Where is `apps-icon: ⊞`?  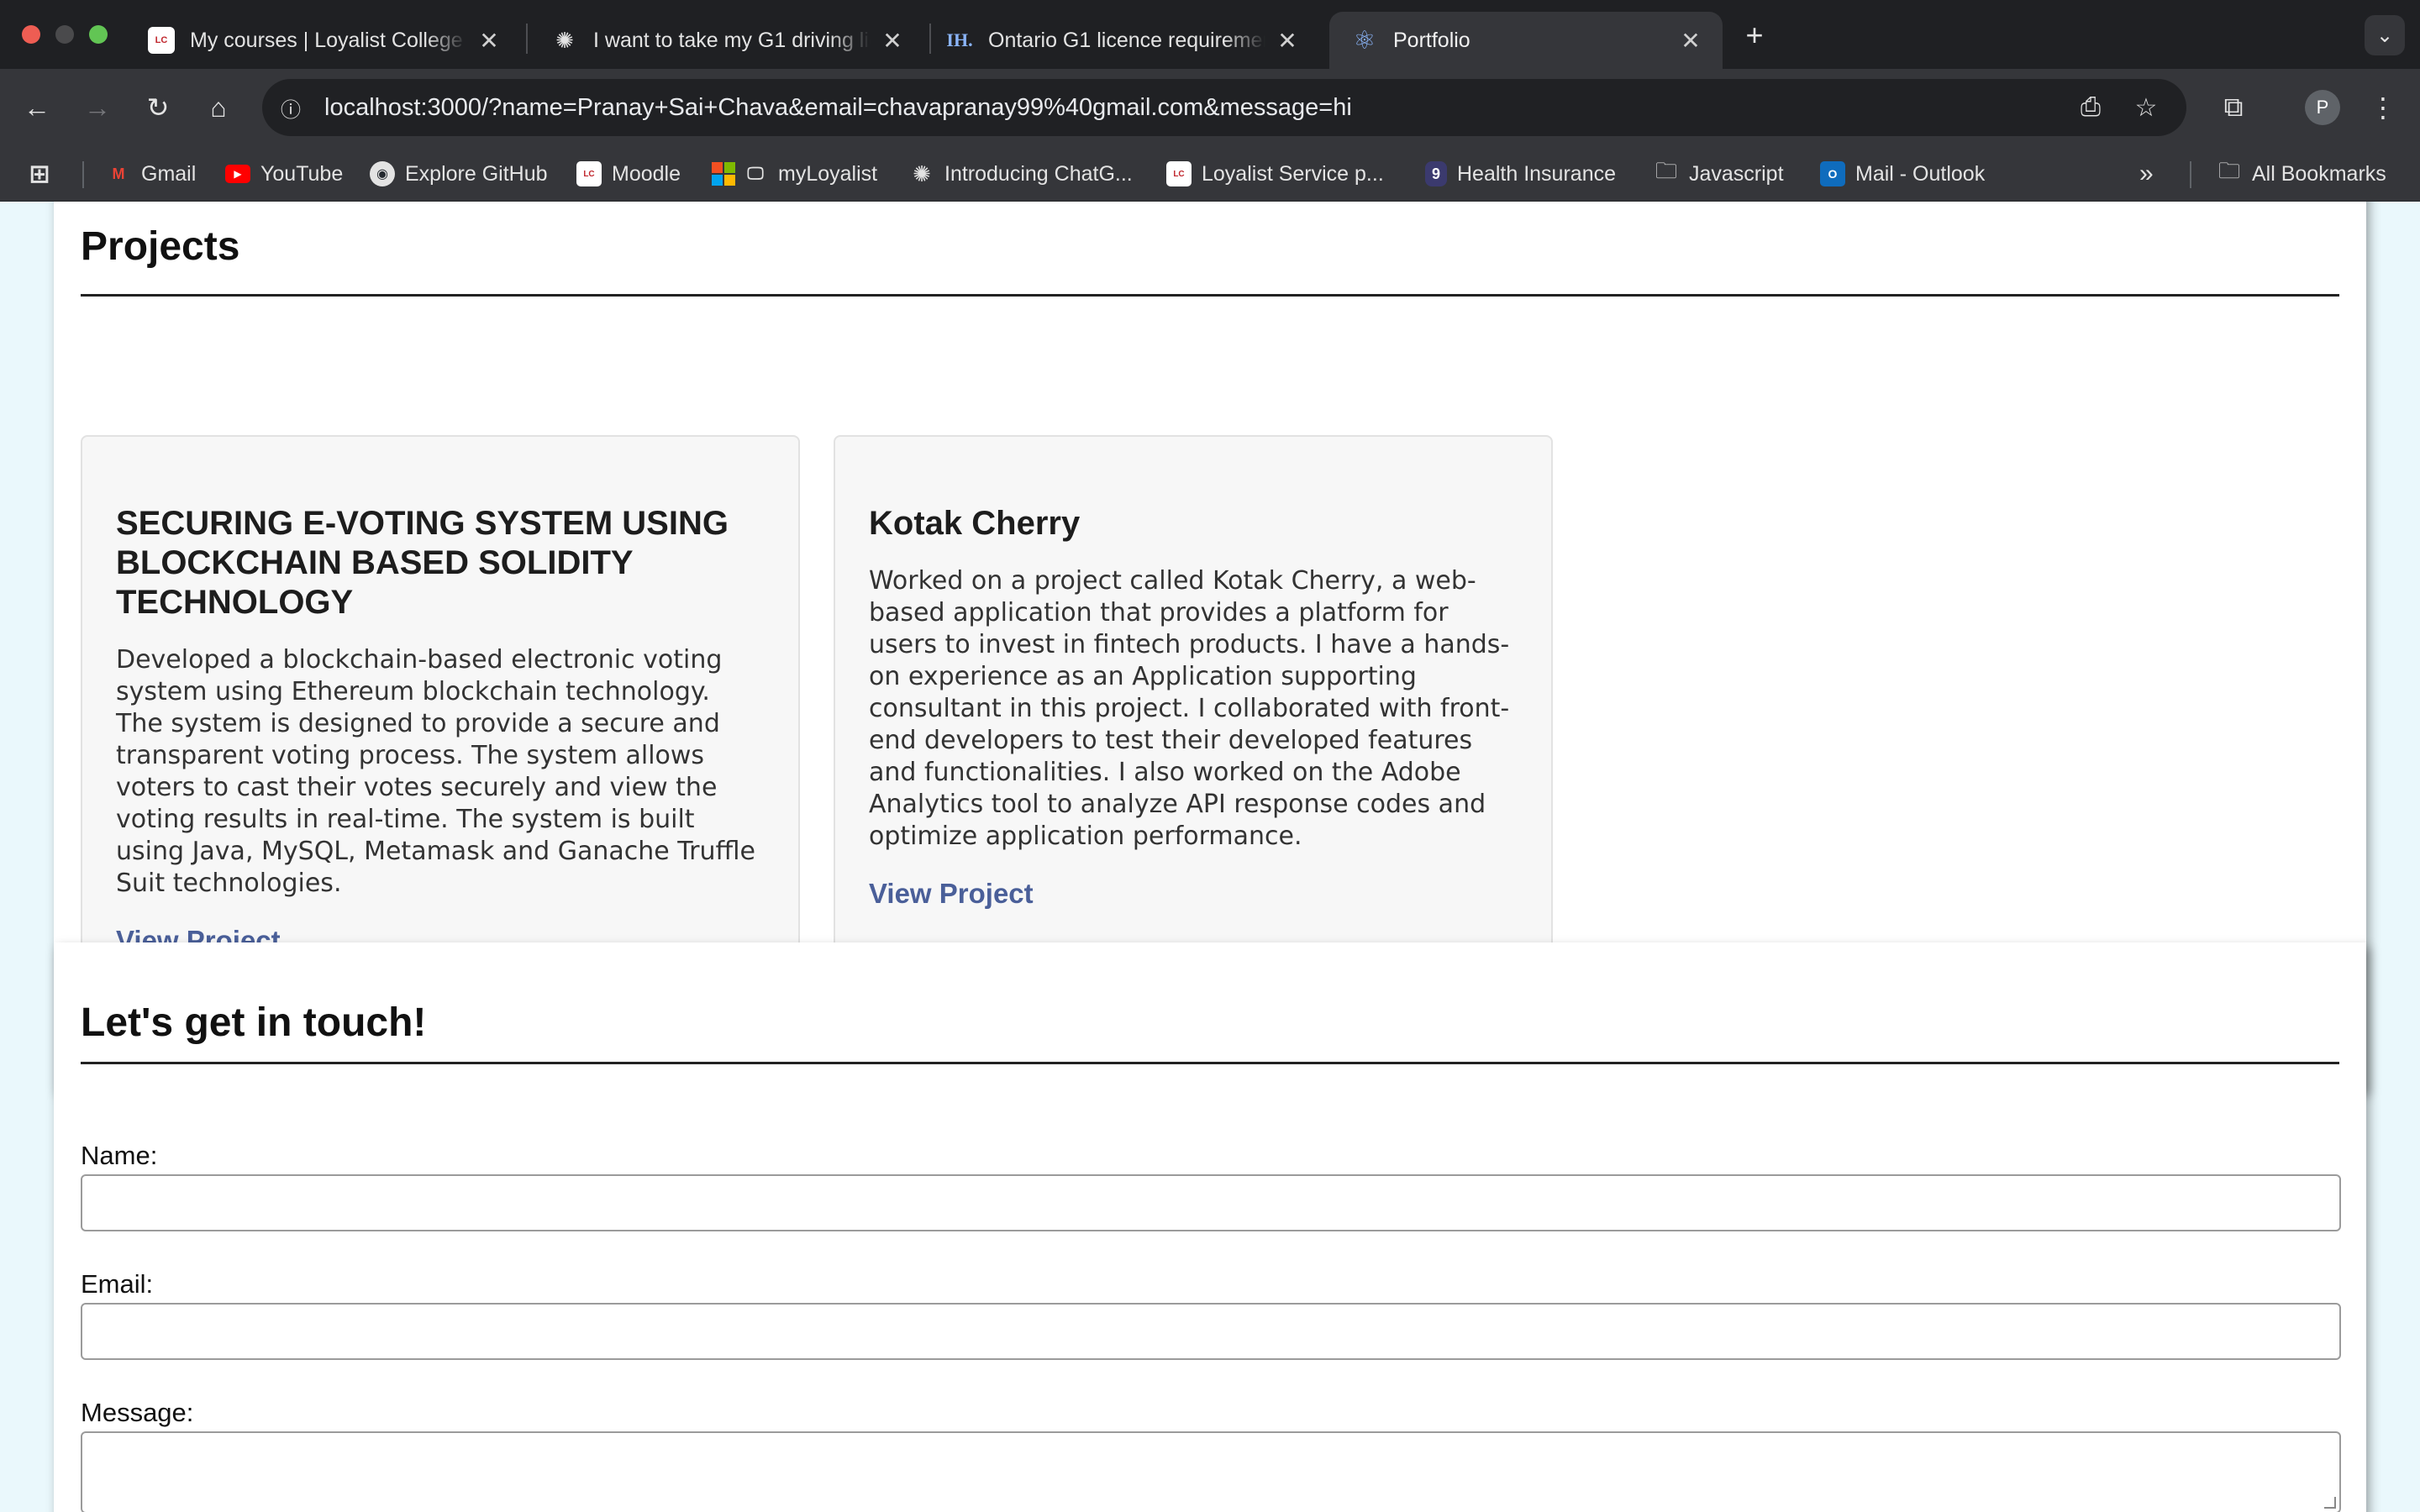 apps-icon: ⊞ is located at coordinates (44, 174).